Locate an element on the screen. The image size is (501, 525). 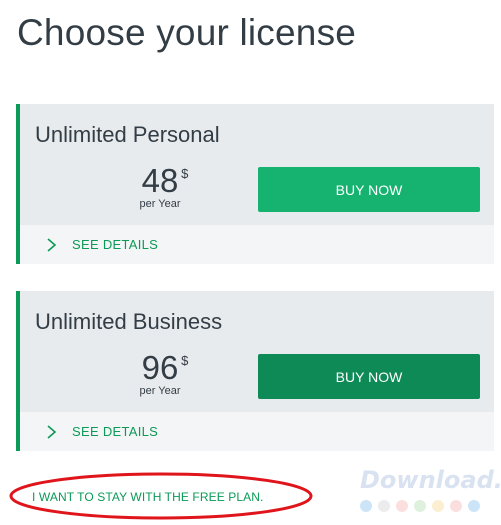
page-title: Choose your license is located at coordinates (187, 32).